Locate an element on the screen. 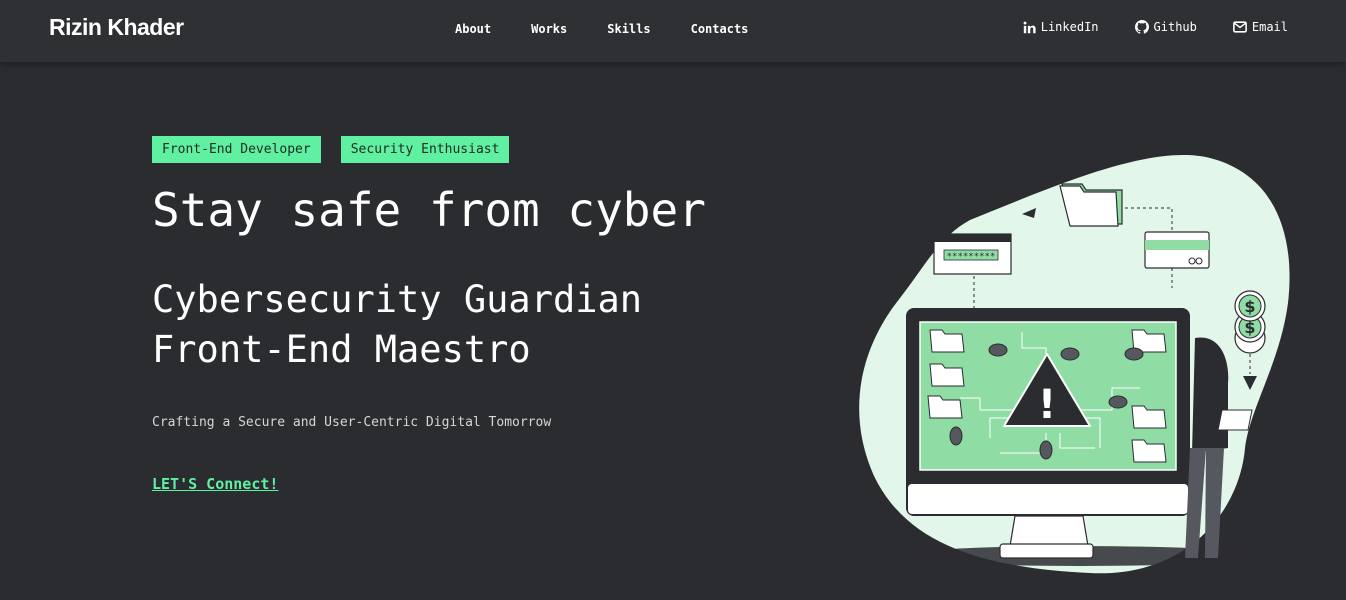 The image size is (1346, 600). linkedin-icon is located at coordinates (1029, 27).